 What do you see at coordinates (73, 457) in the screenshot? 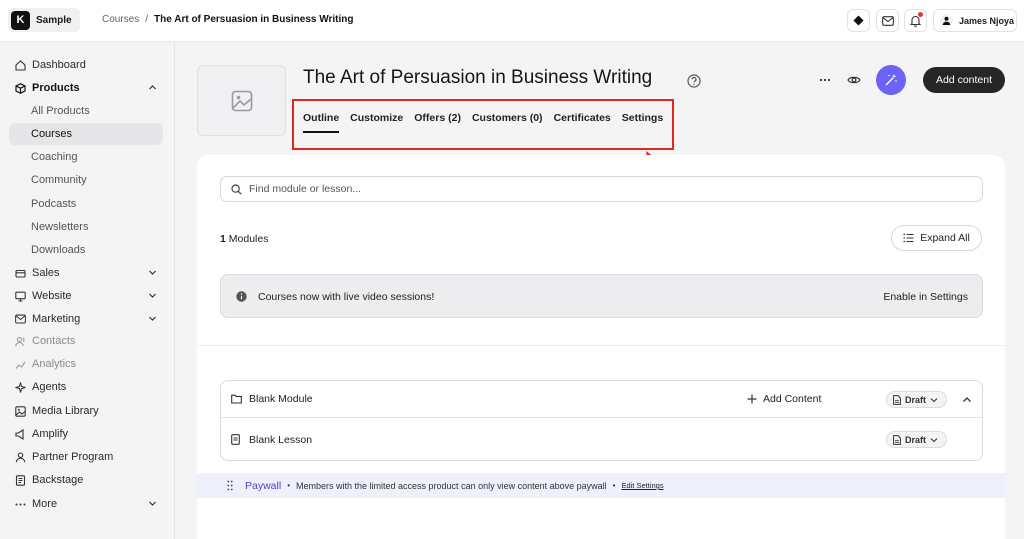
I see `sidebar-item-label: Partner Program` at bounding box center [73, 457].